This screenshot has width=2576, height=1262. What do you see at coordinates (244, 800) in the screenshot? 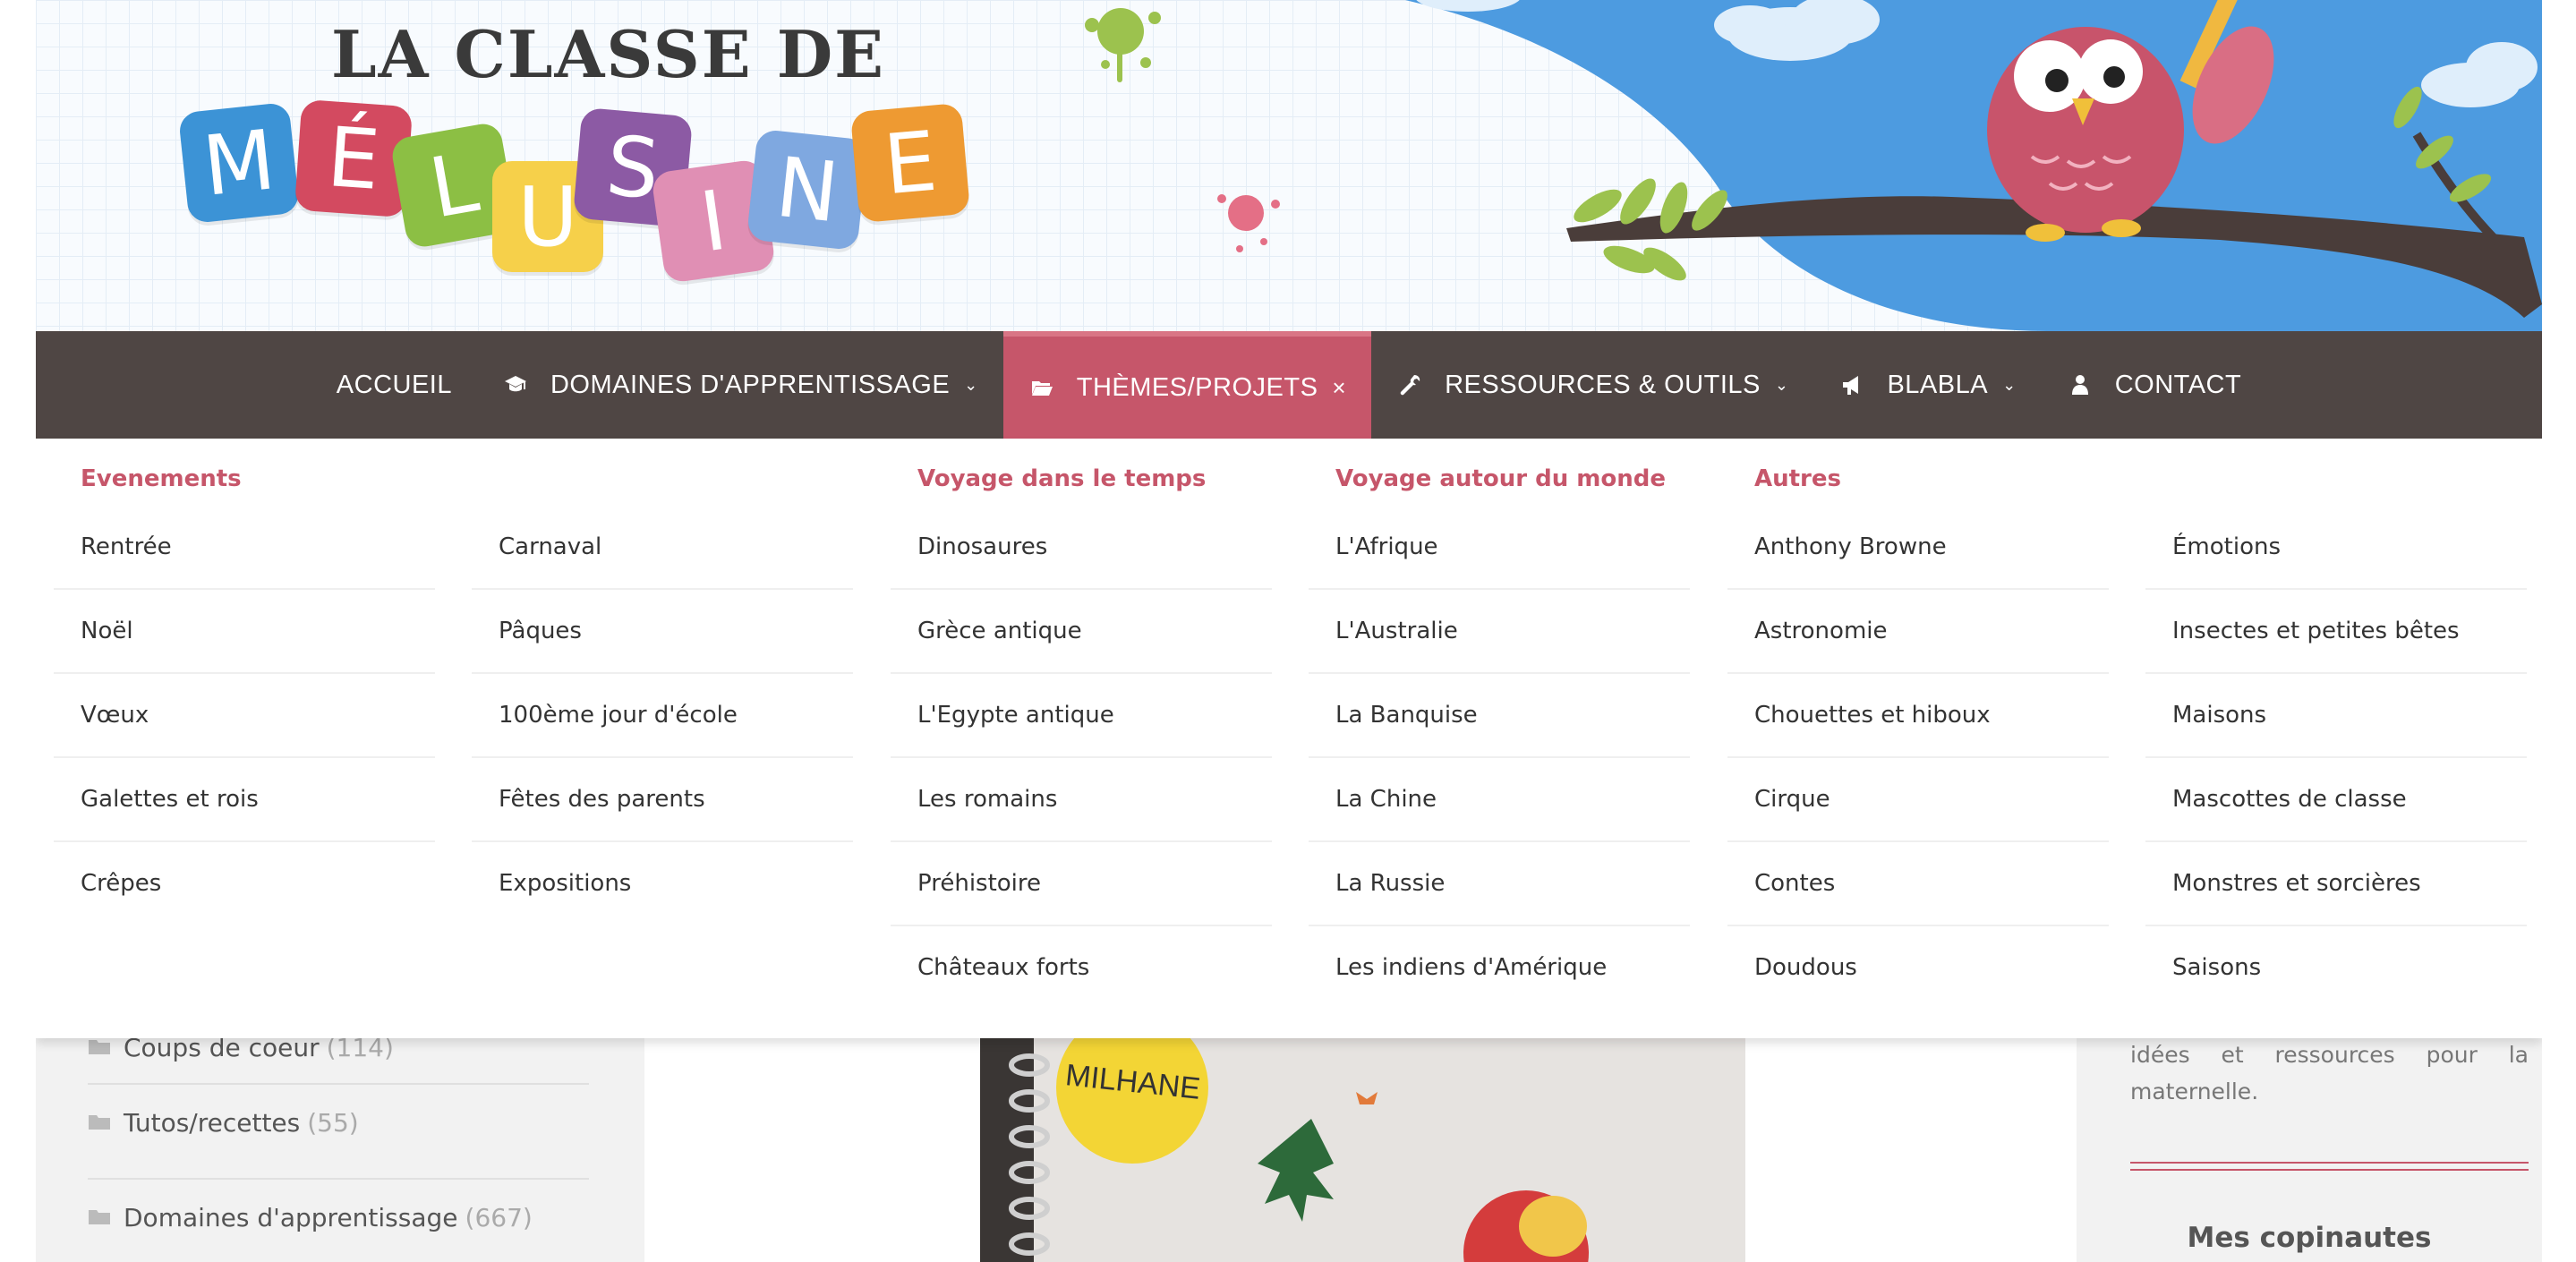
I see `menu-item: Galettes et rois` at bounding box center [244, 800].